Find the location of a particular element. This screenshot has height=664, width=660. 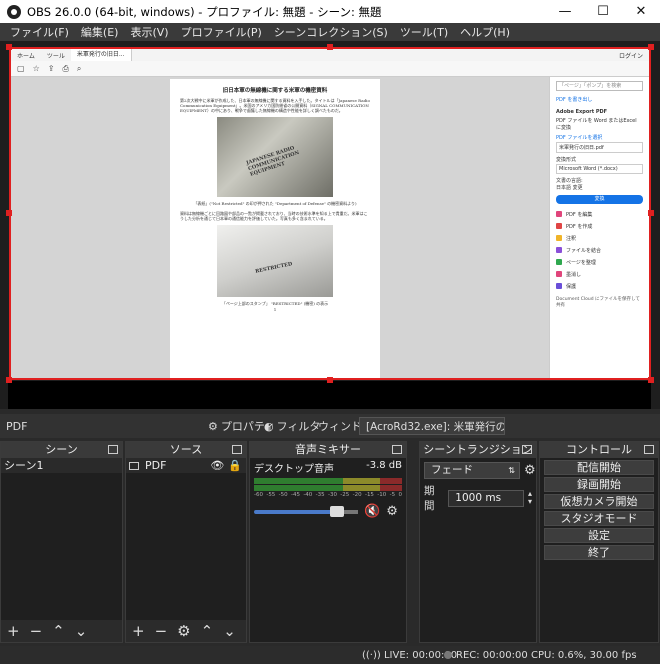

tool-redact: 墨消し is located at coordinates (599, 274).